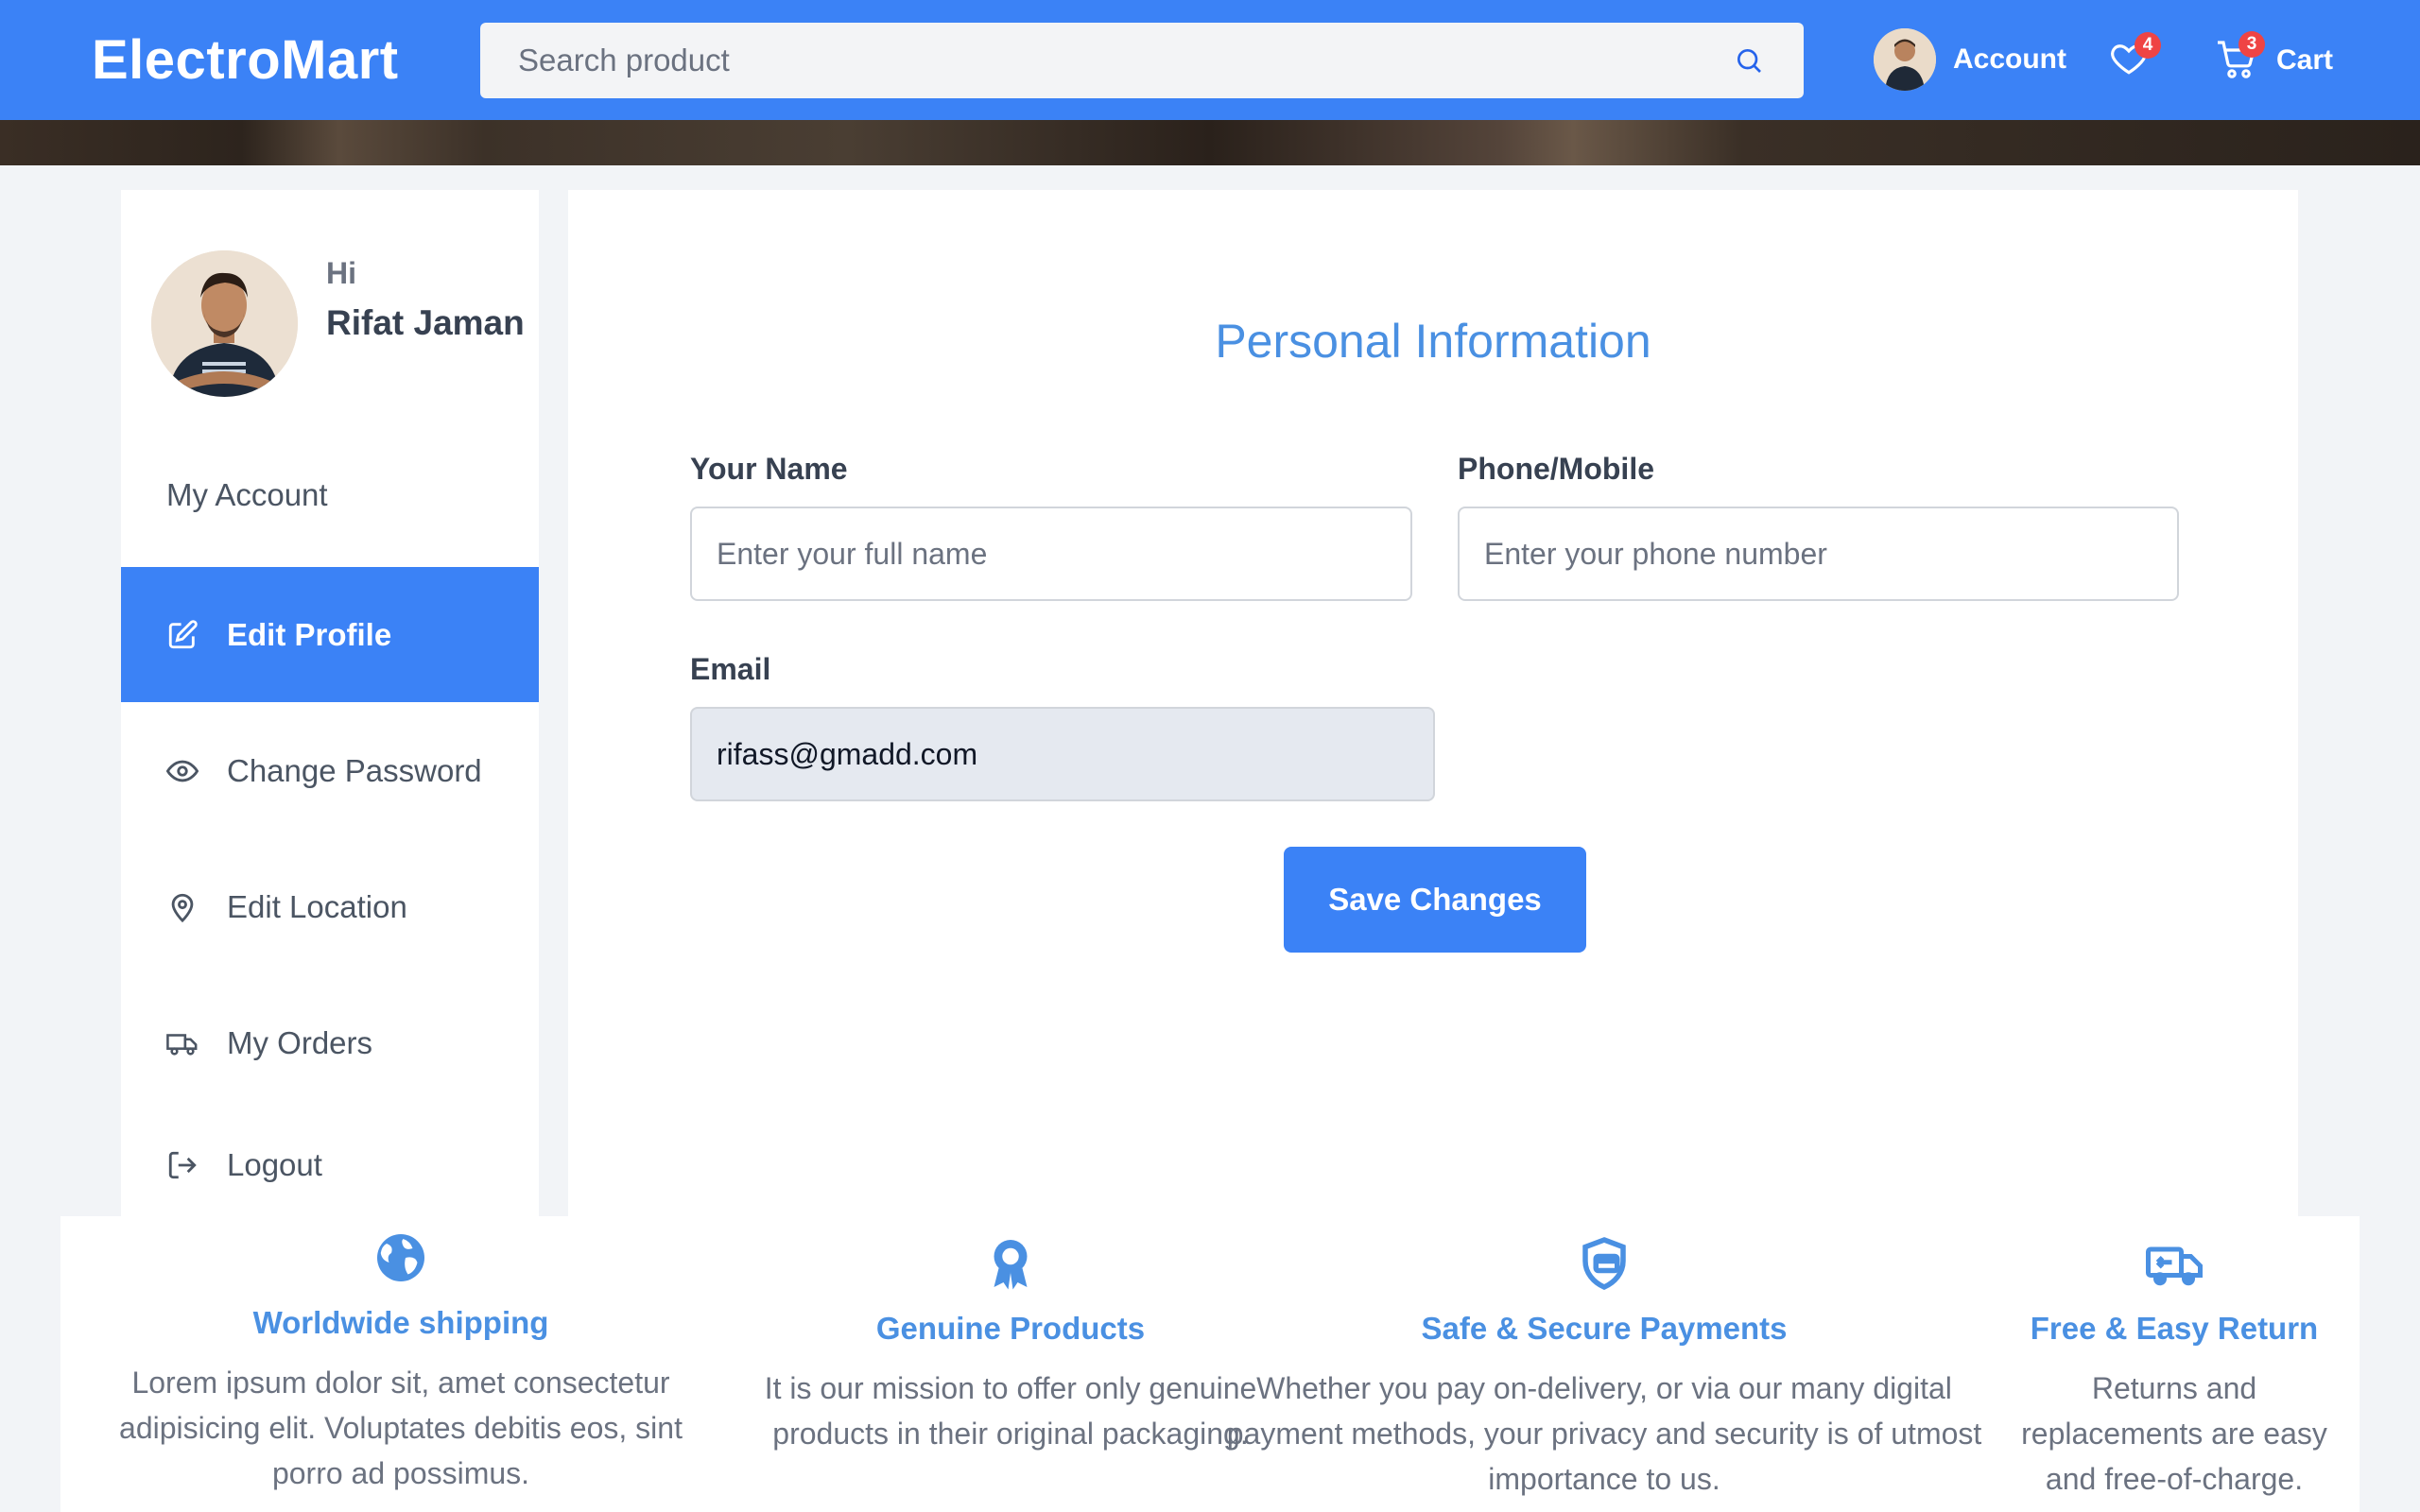 This screenshot has width=2420, height=1512. What do you see at coordinates (1604, 1328) in the screenshot?
I see `feature-title: Safe & Secure Payments` at bounding box center [1604, 1328].